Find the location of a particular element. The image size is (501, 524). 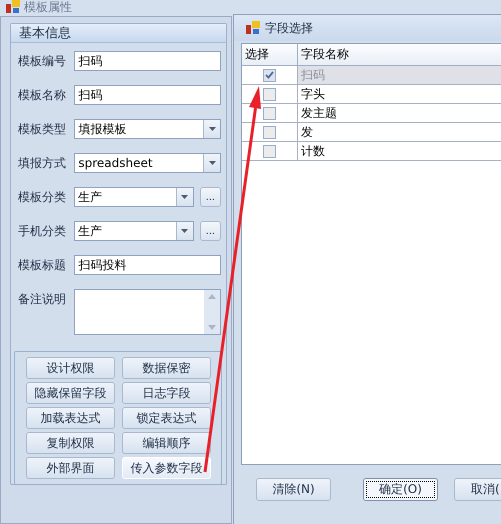

field-label: 模板名称 is located at coordinates (42, 95).